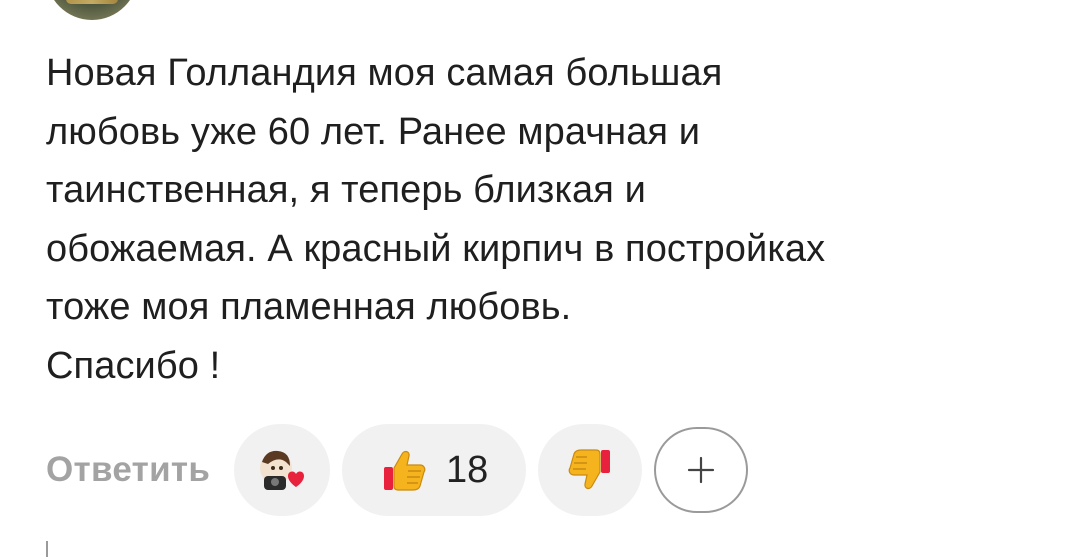 The width and height of the screenshot is (1088, 557). I want to click on like-count: 18, so click(467, 469).